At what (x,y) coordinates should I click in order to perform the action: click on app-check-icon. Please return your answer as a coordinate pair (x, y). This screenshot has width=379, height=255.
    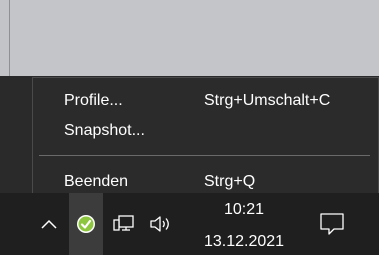
    Looking at the image, I should click on (86, 224).